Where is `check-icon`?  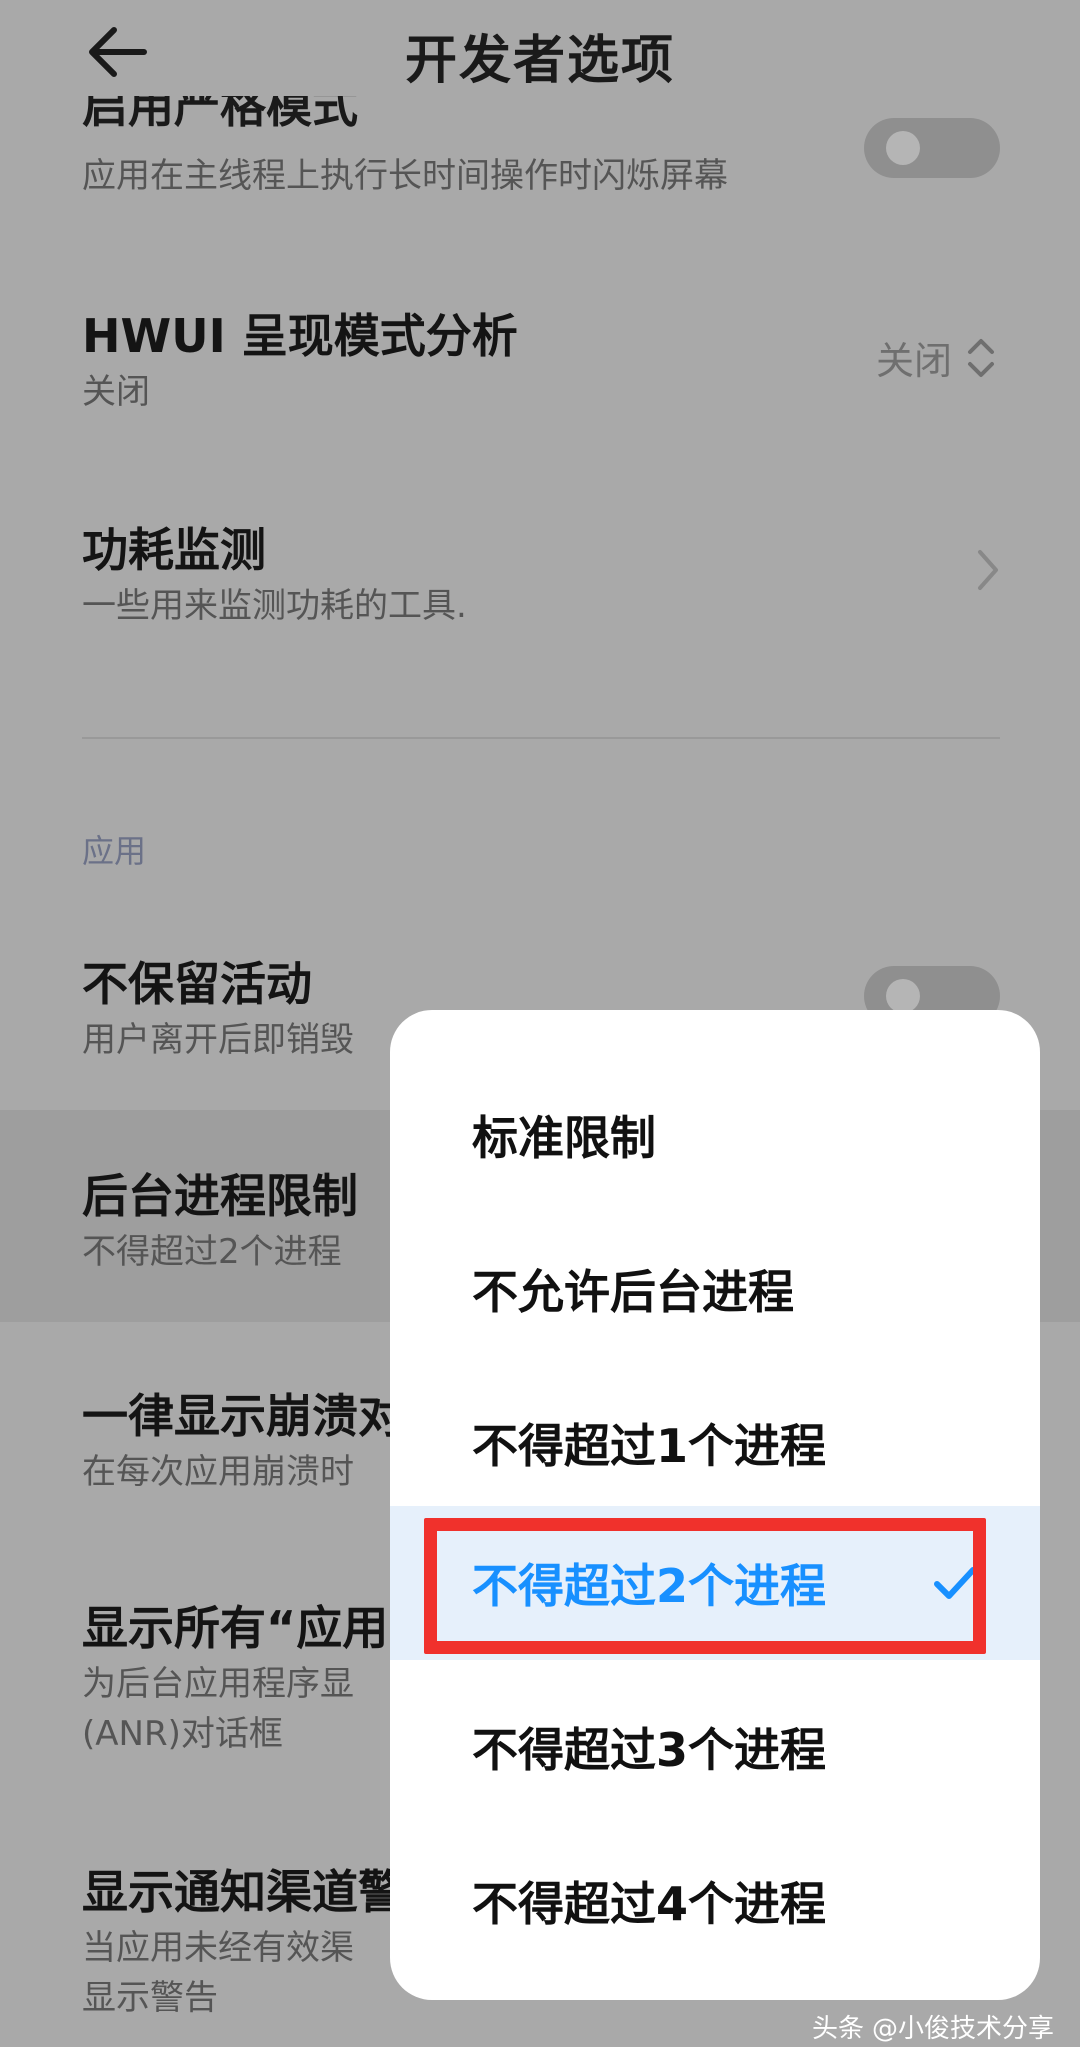 check-icon is located at coordinates (955, 1583).